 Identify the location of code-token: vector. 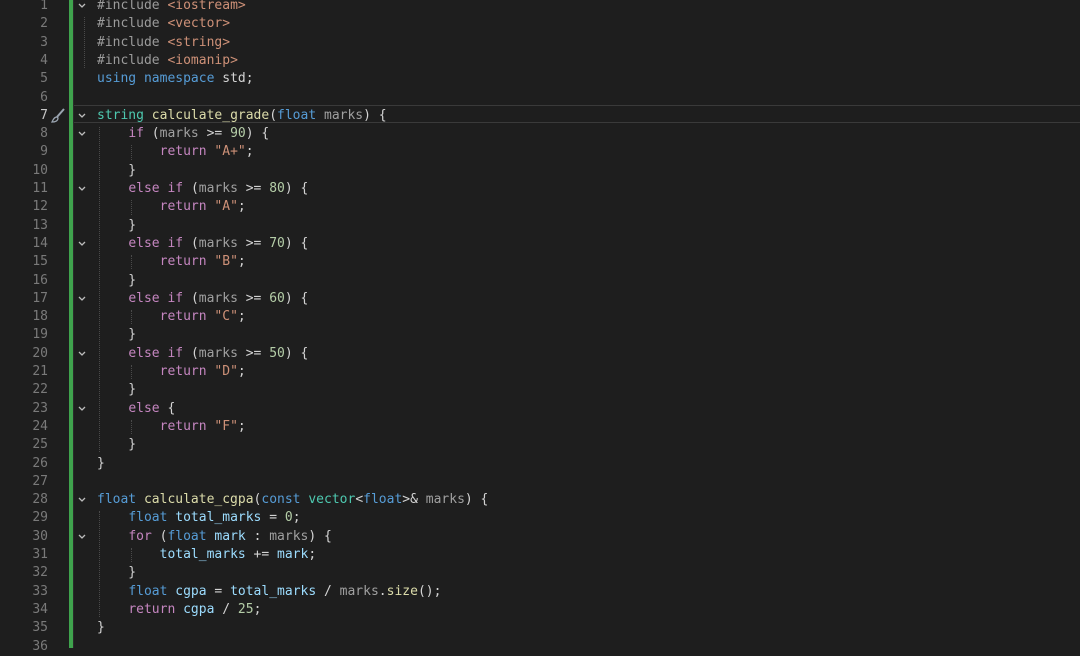
(332, 500).